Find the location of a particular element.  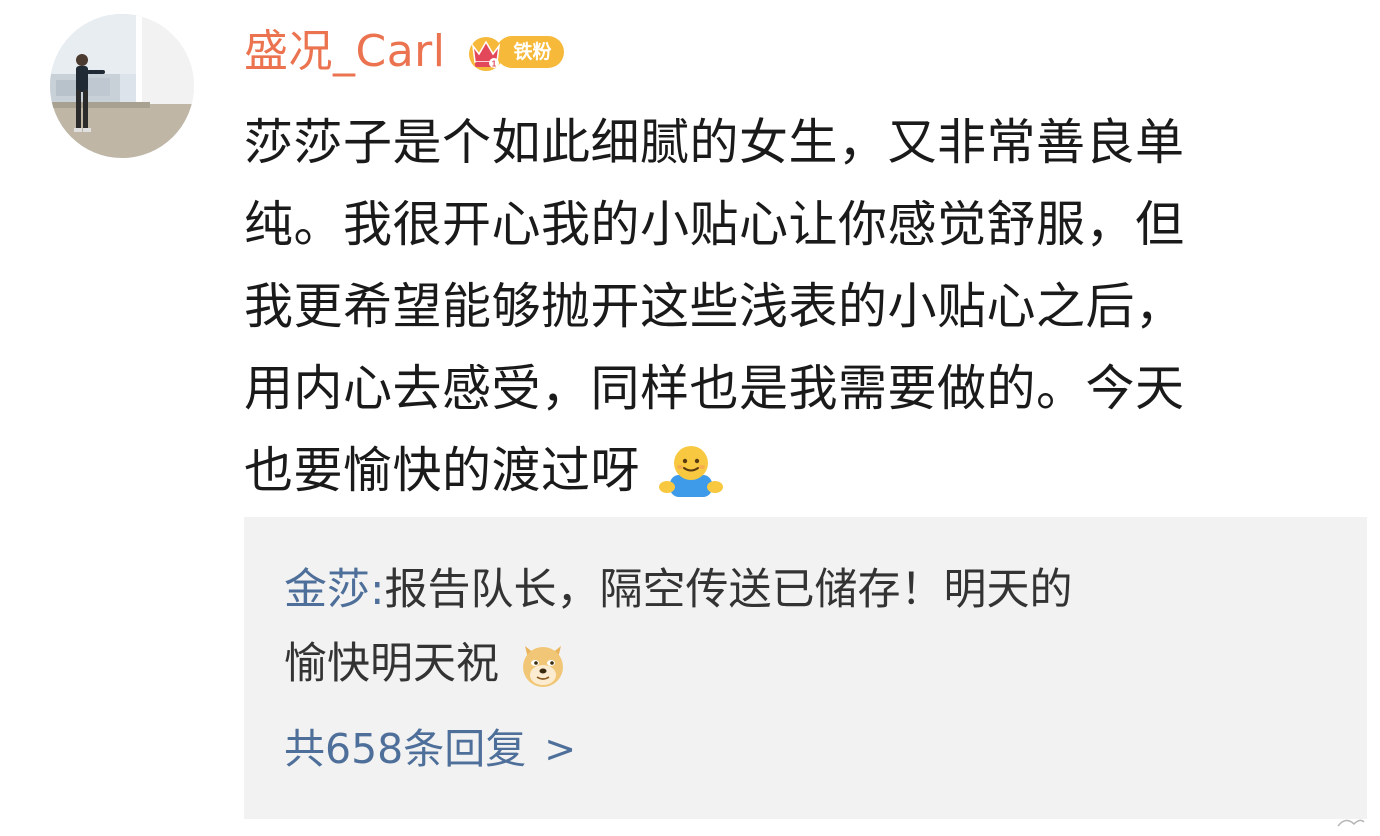

post-header: 盛况_Carl 1 铁粉 is located at coordinates (404, 52).